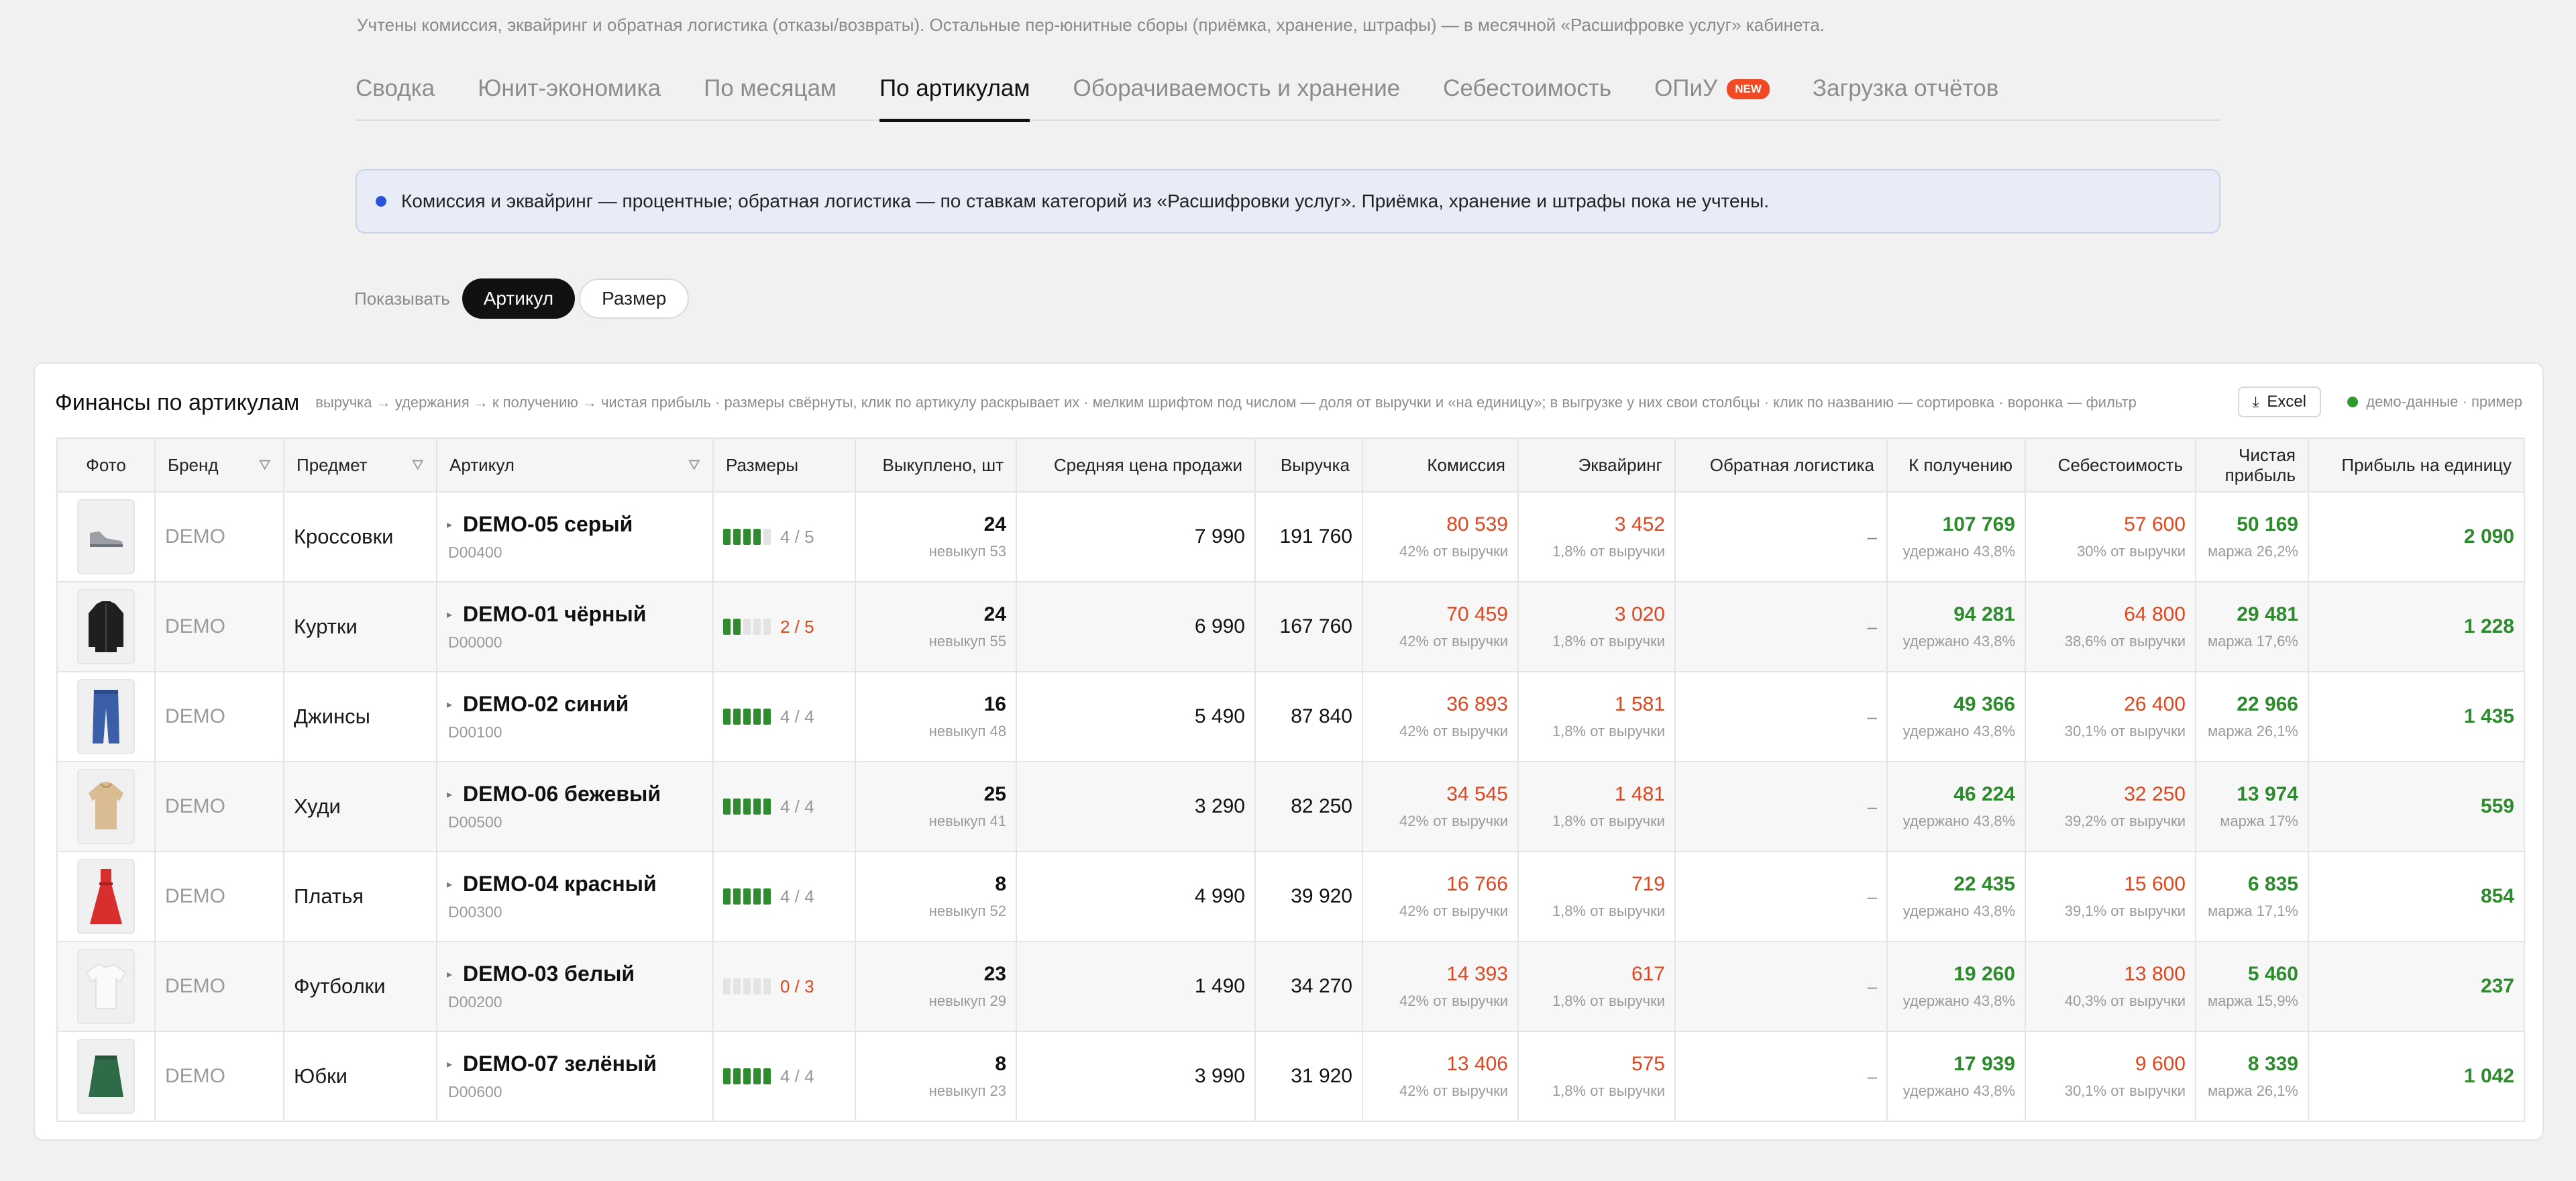 This screenshot has height=1181, width=2576. Describe the element at coordinates (1136, 466) in the screenshot. I see `col-avg-price: Средняя цена продажи` at that location.